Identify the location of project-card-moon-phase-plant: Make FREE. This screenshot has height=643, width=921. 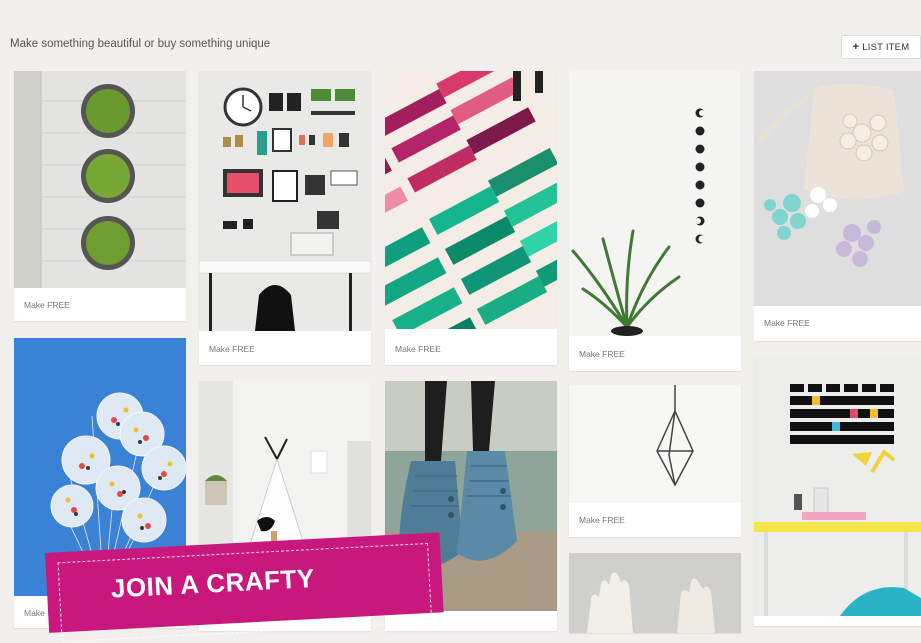
(655, 221).